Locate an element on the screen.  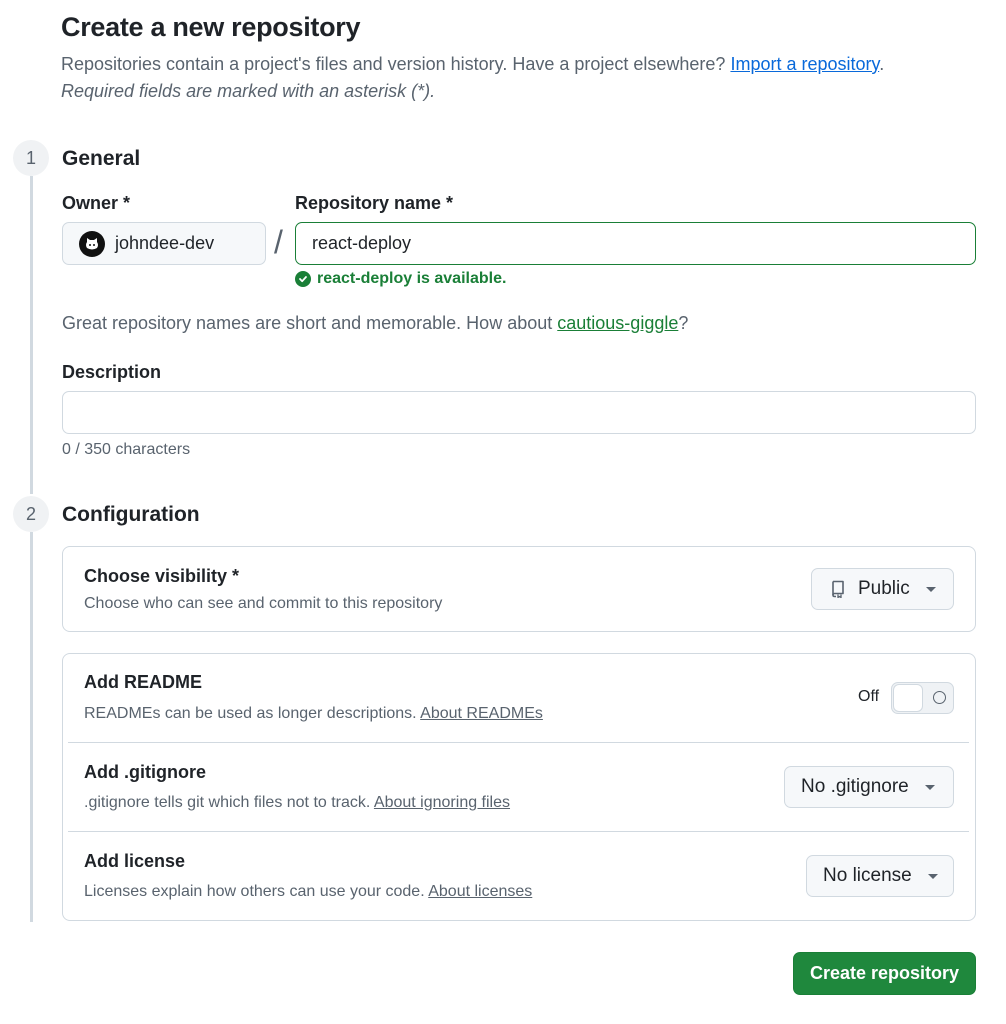
owner-label: Owner * is located at coordinates (96, 203).